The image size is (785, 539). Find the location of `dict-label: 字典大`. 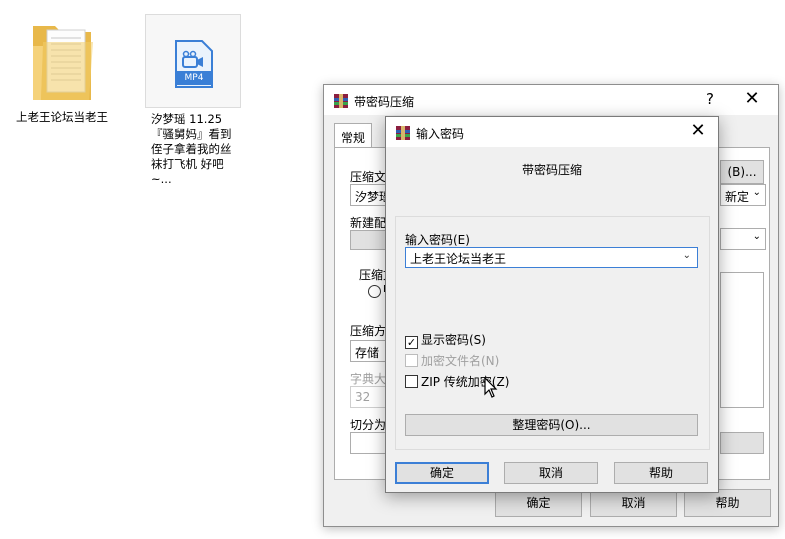

dict-label: 字典大 is located at coordinates (368, 379).